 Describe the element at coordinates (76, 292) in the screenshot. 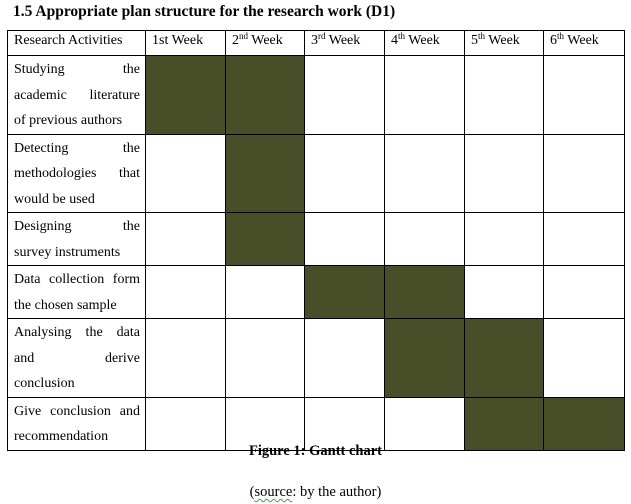

I see `activity-label: Data collection form the chosen sample` at that location.